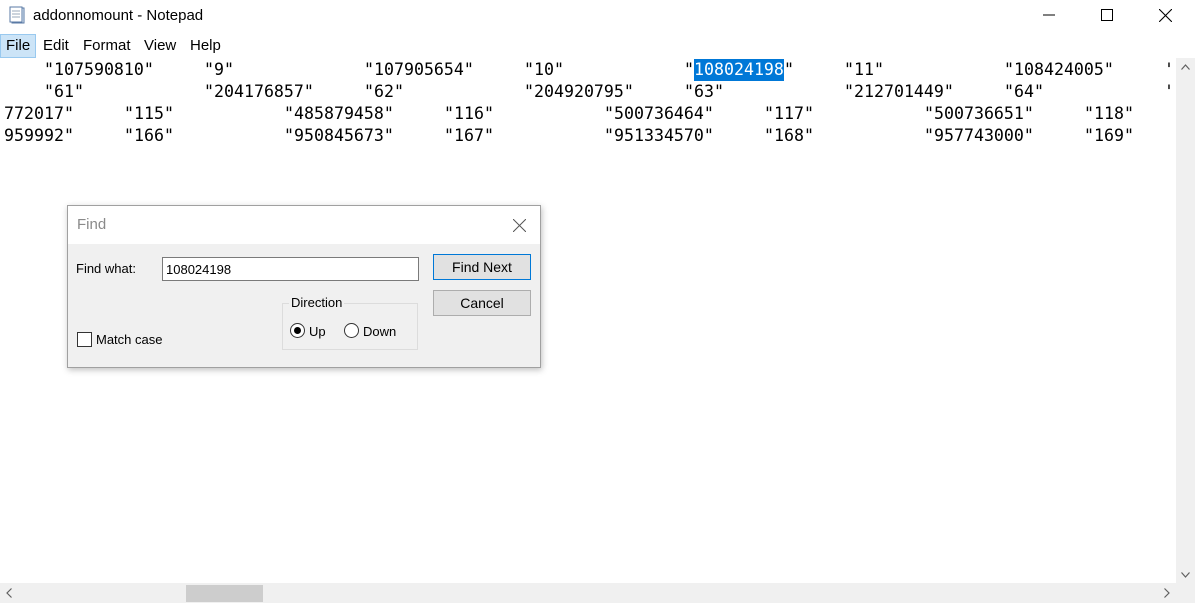 The height and width of the screenshot is (603, 1195). What do you see at coordinates (588, 593) in the screenshot?
I see `horizontal-scrollbar` at bounding box center [588, 593].